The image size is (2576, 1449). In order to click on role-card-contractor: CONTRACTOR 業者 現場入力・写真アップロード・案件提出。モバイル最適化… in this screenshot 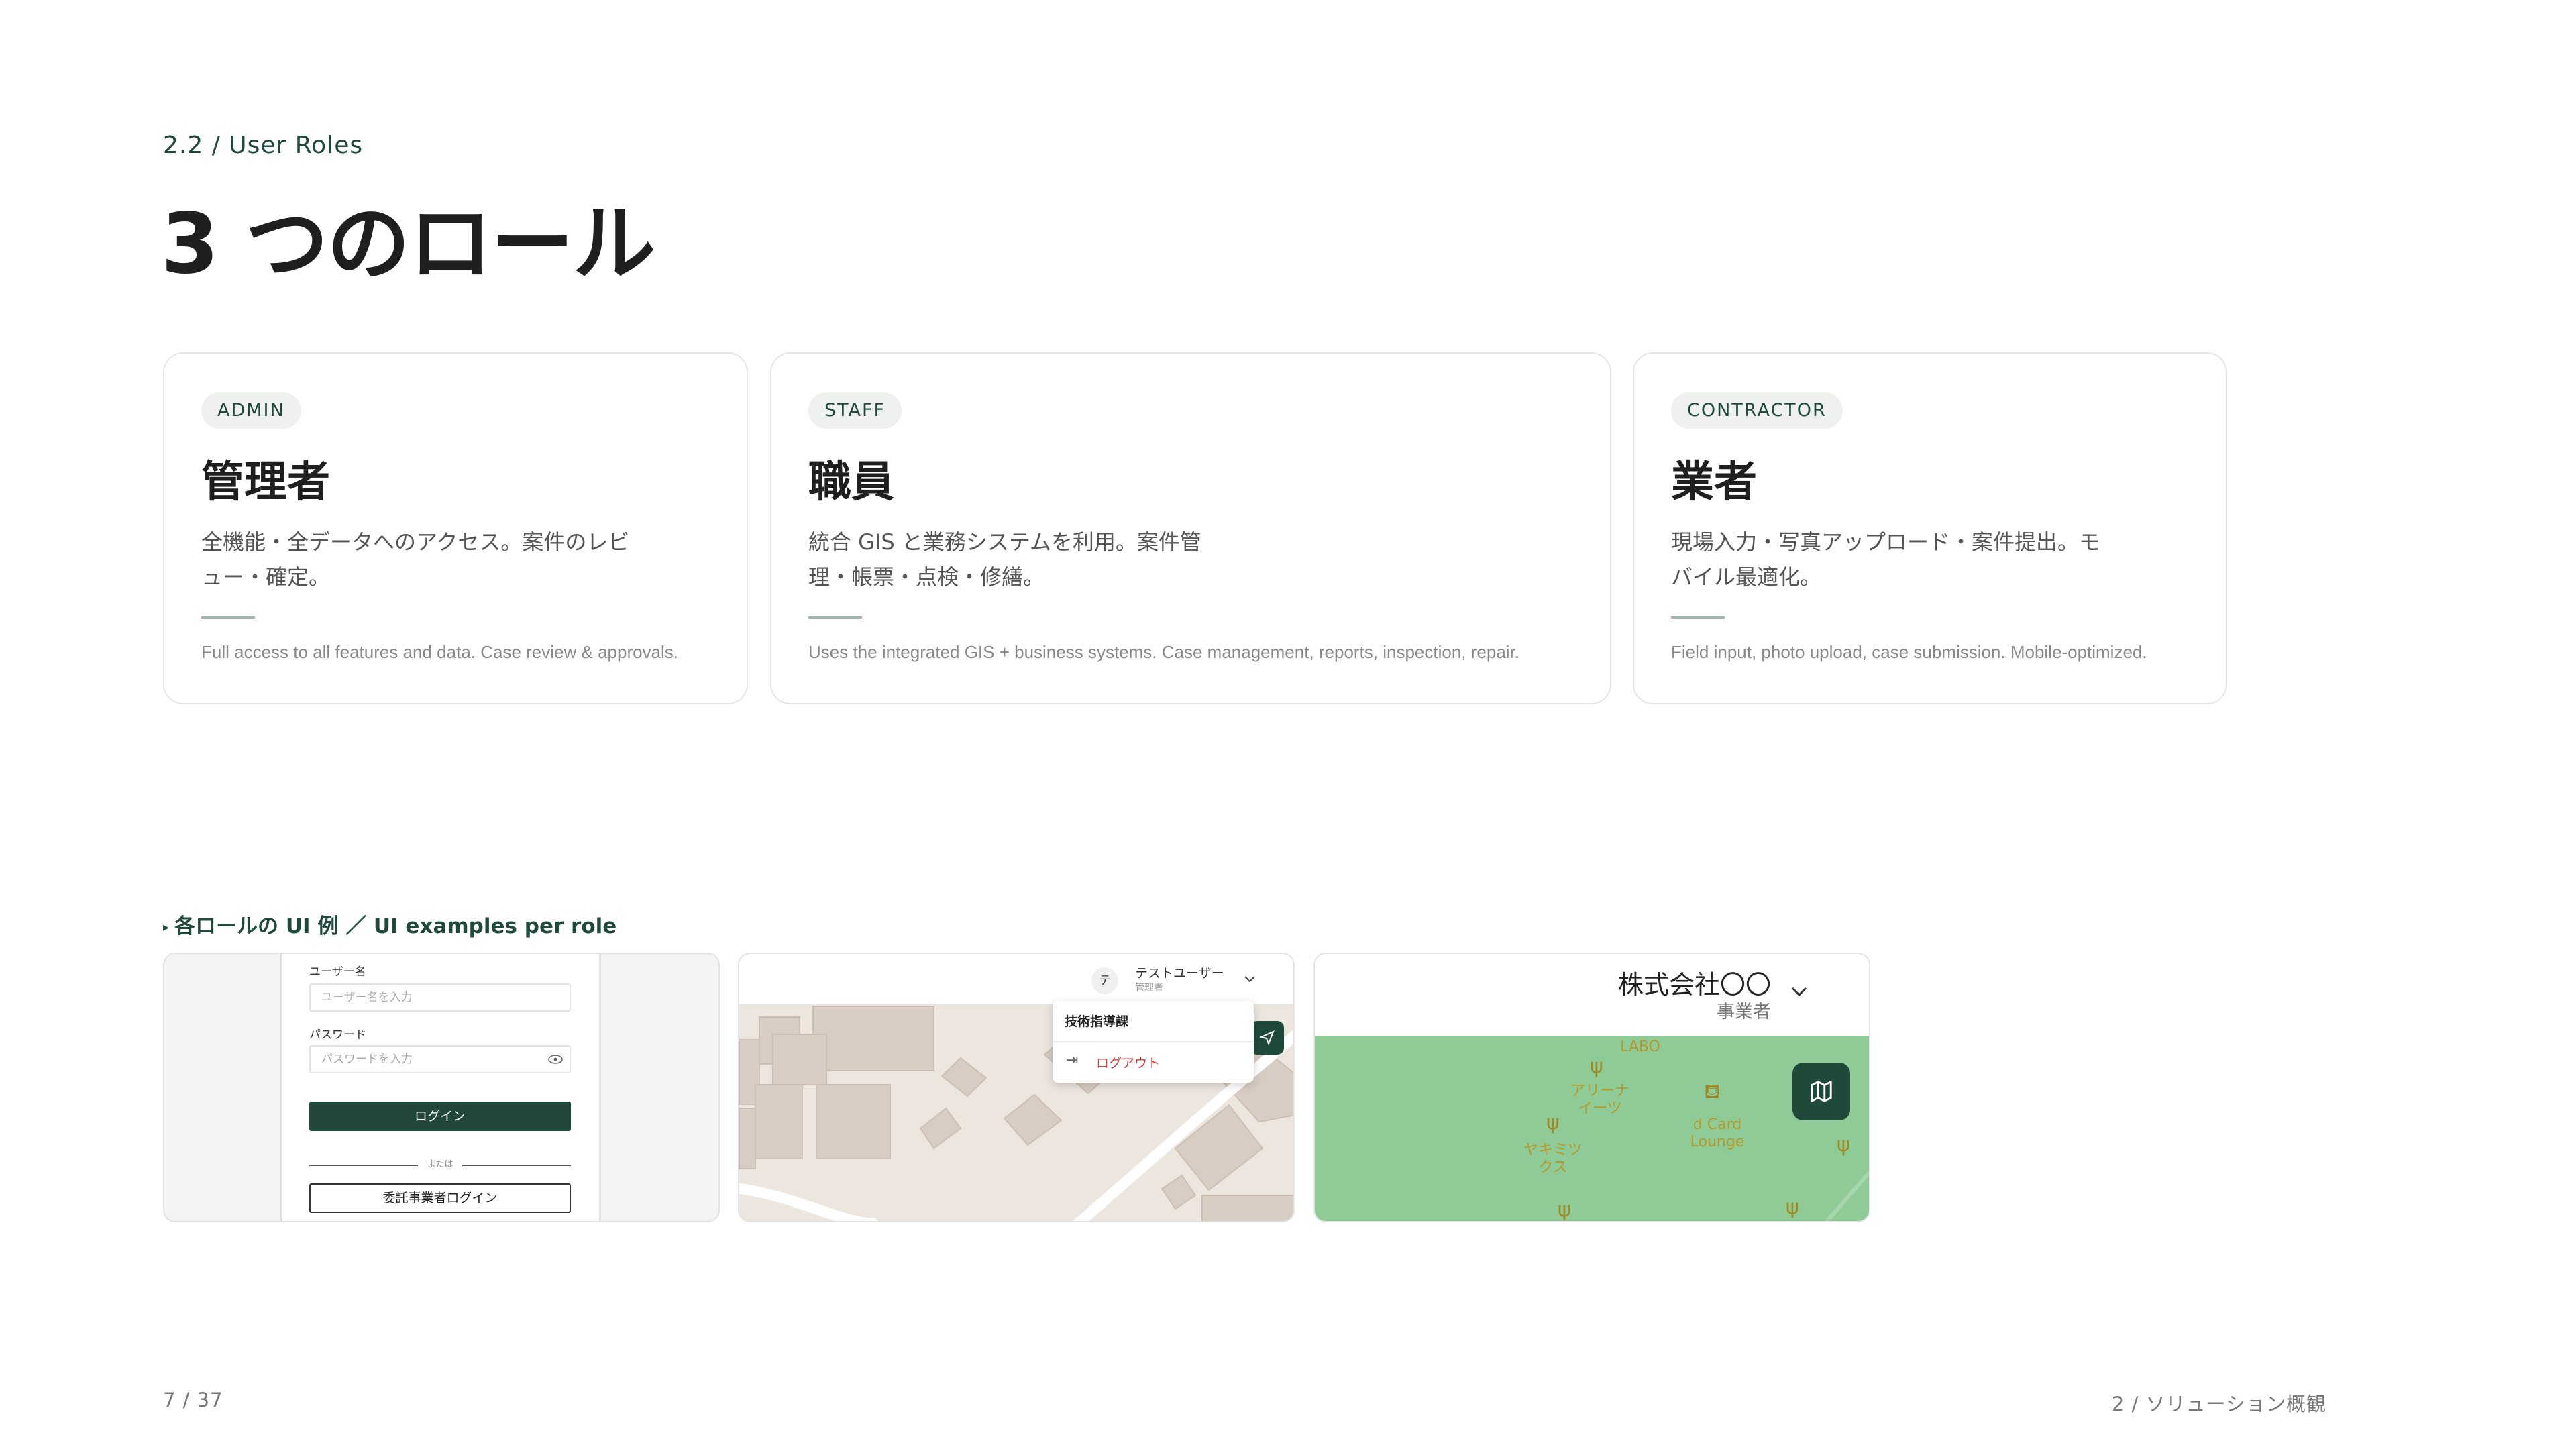, I will do `click(1930, 528)`.